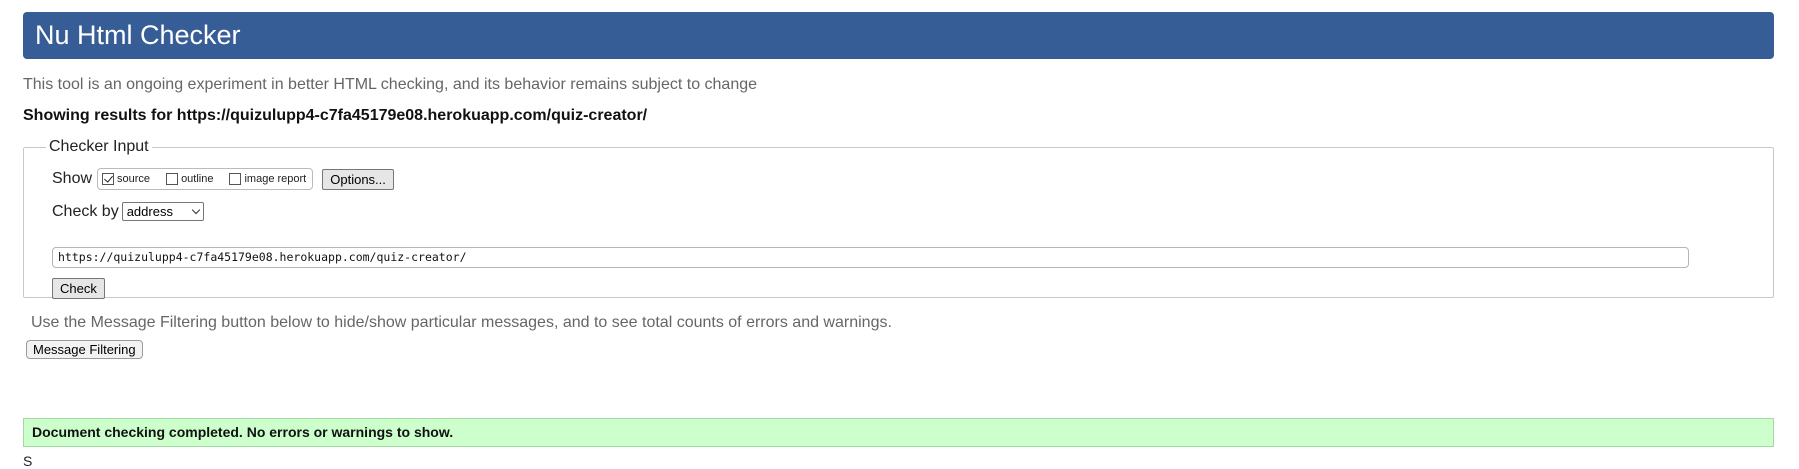 This screenshot has height=469, width=1799. I want to click on check-by-row: Check by address, so click(128, 211).